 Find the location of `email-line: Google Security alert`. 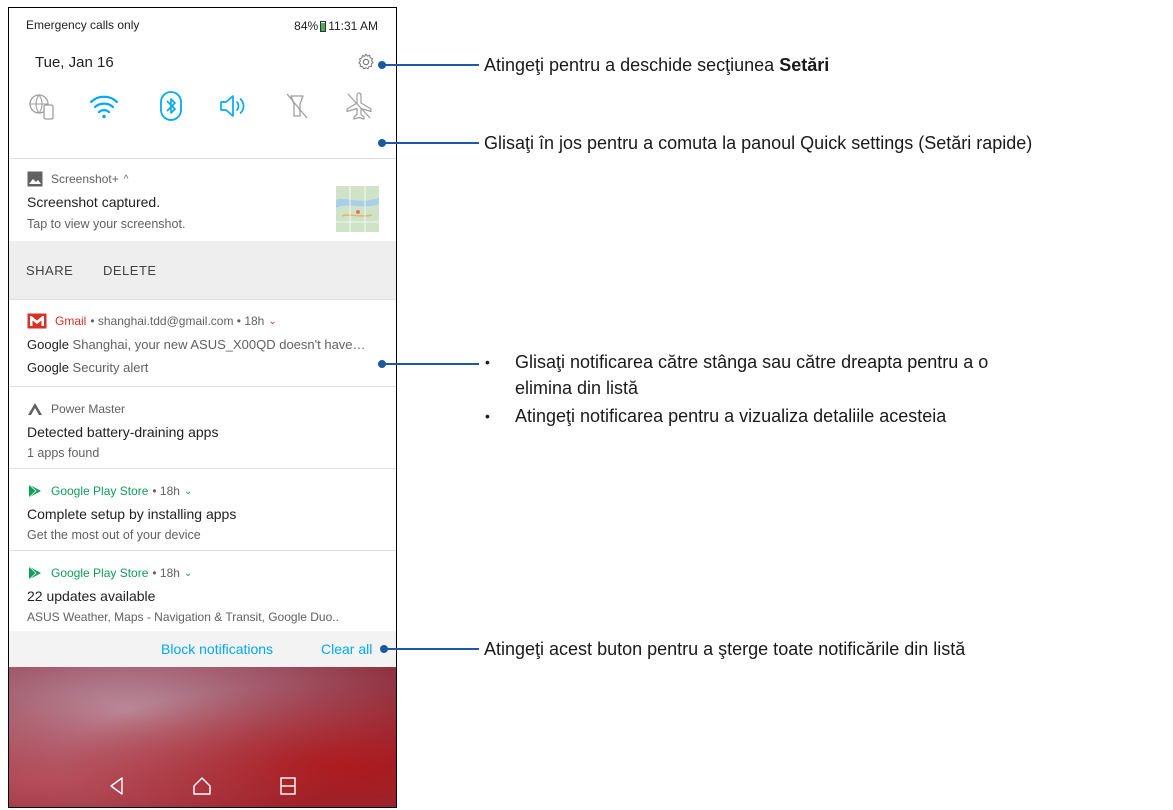

email-line: Google Security alert is located at coordinates (87, 367).